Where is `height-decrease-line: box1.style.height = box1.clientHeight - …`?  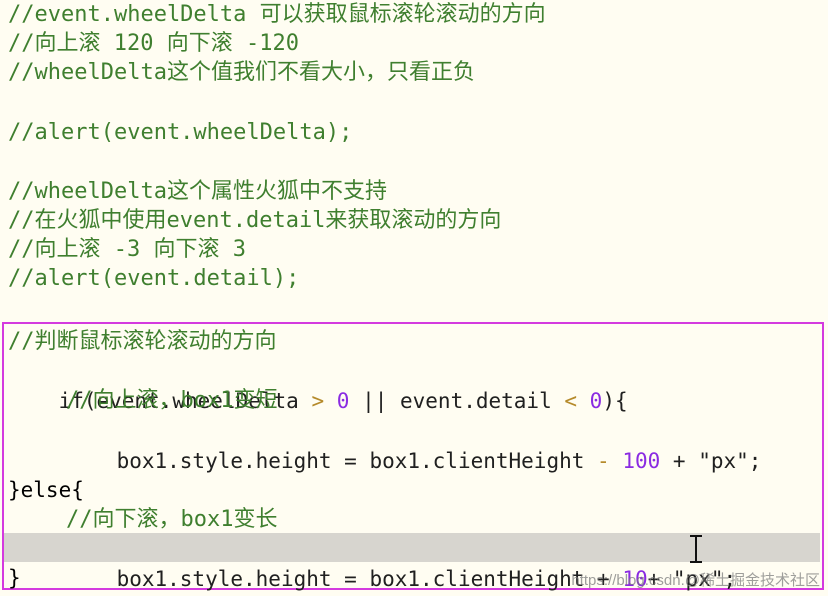
height-decrease-line: box1.style.height = box1.clientHeight - … is located at coordinates (414, 444).